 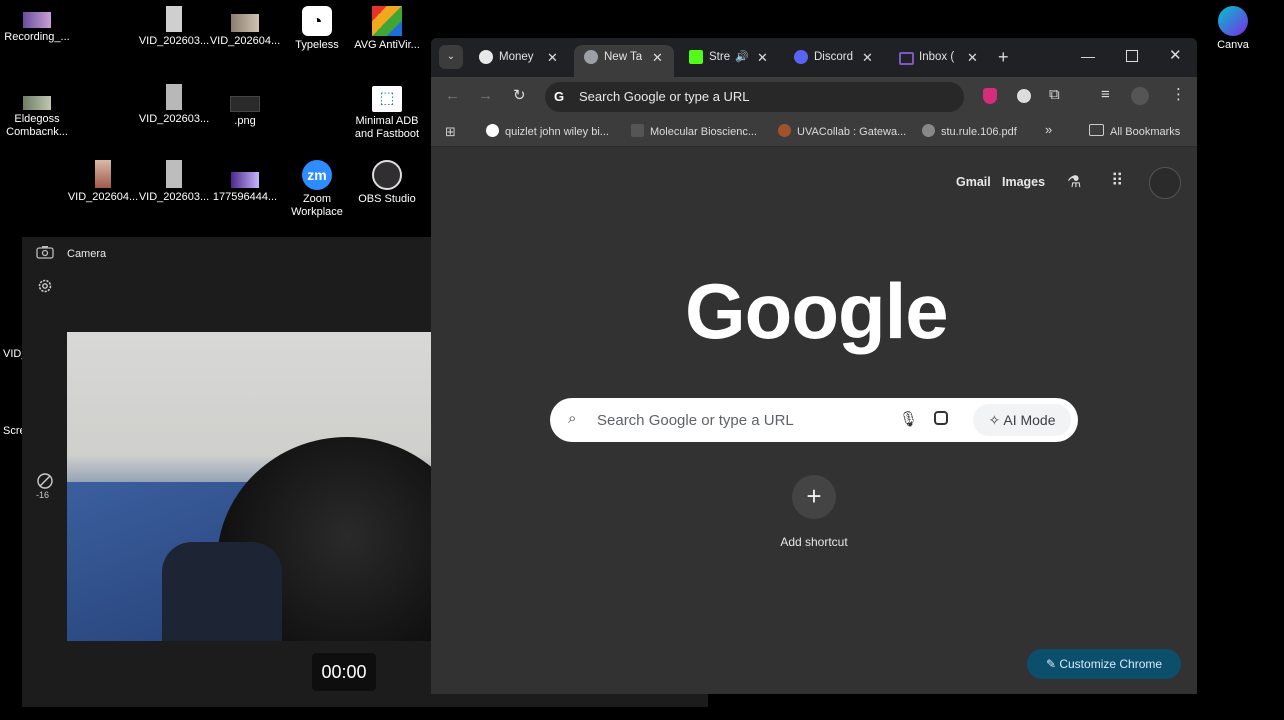 I want to click on kick-favicon-icon, so click(x=696, y=57).